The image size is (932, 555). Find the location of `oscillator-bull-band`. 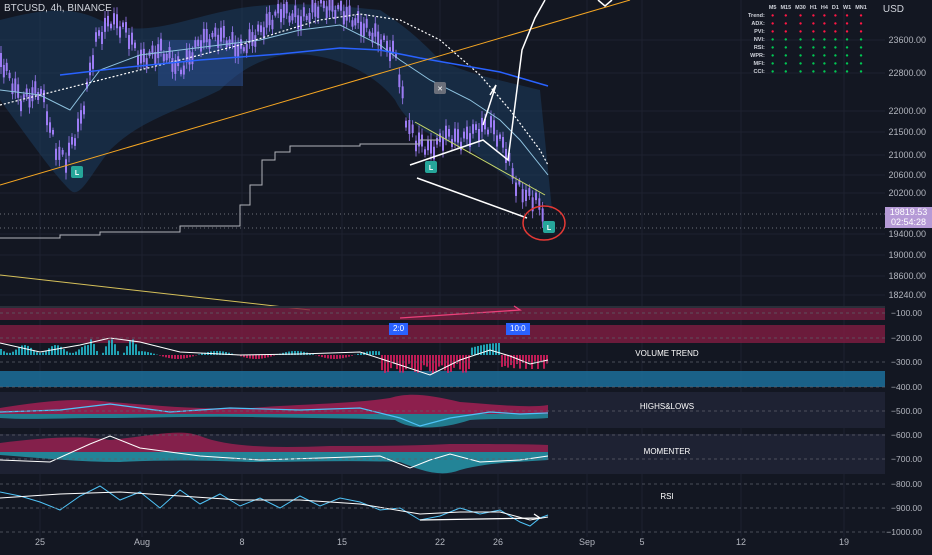

oscillator-bull-band is located at coordinates (442, 379).